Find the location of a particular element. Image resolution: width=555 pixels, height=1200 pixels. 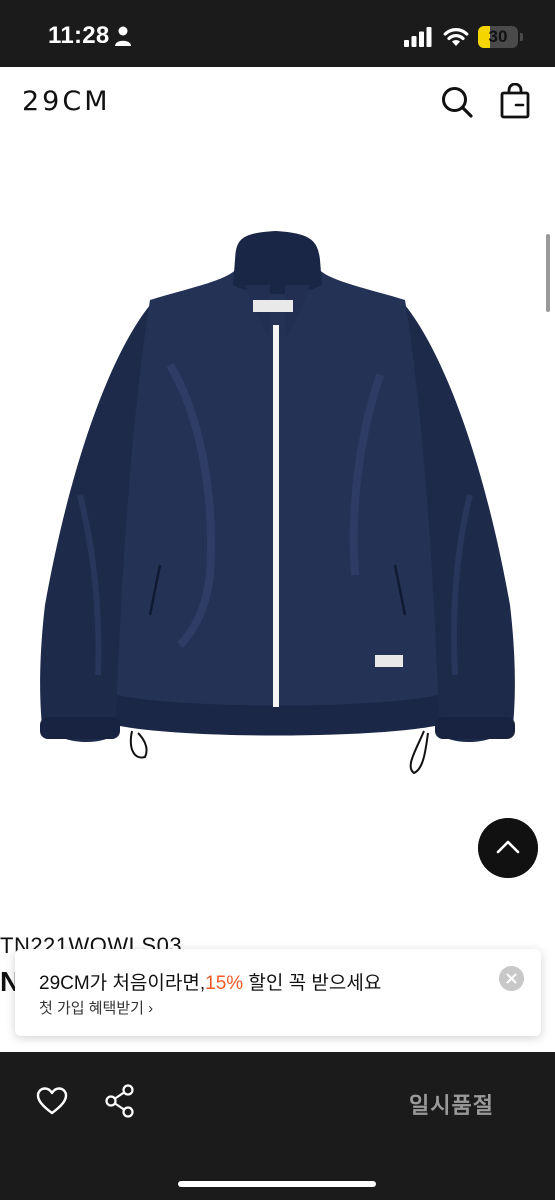

promo-banner: 29CM가 처음이라면,15% 할인 꼭 받으세요 첫 가입 혜택받기 › is located at coordinates (278, 992).